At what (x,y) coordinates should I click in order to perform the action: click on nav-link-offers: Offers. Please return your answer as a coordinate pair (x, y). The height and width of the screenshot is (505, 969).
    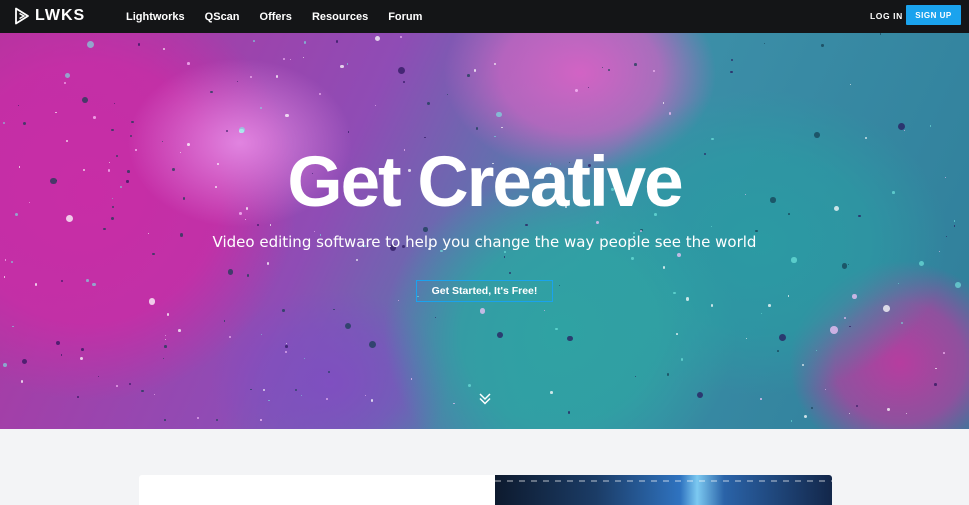
    Looking at the image, I should click on (276, 17).